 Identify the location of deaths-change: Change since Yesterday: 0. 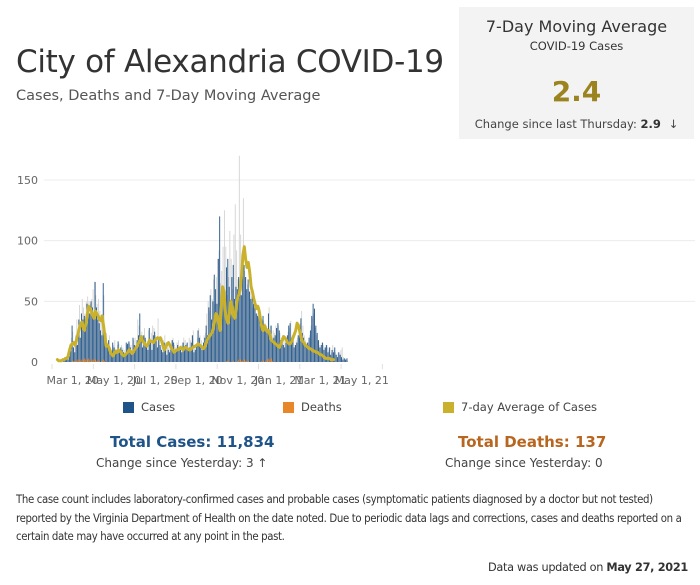
(524, 463).